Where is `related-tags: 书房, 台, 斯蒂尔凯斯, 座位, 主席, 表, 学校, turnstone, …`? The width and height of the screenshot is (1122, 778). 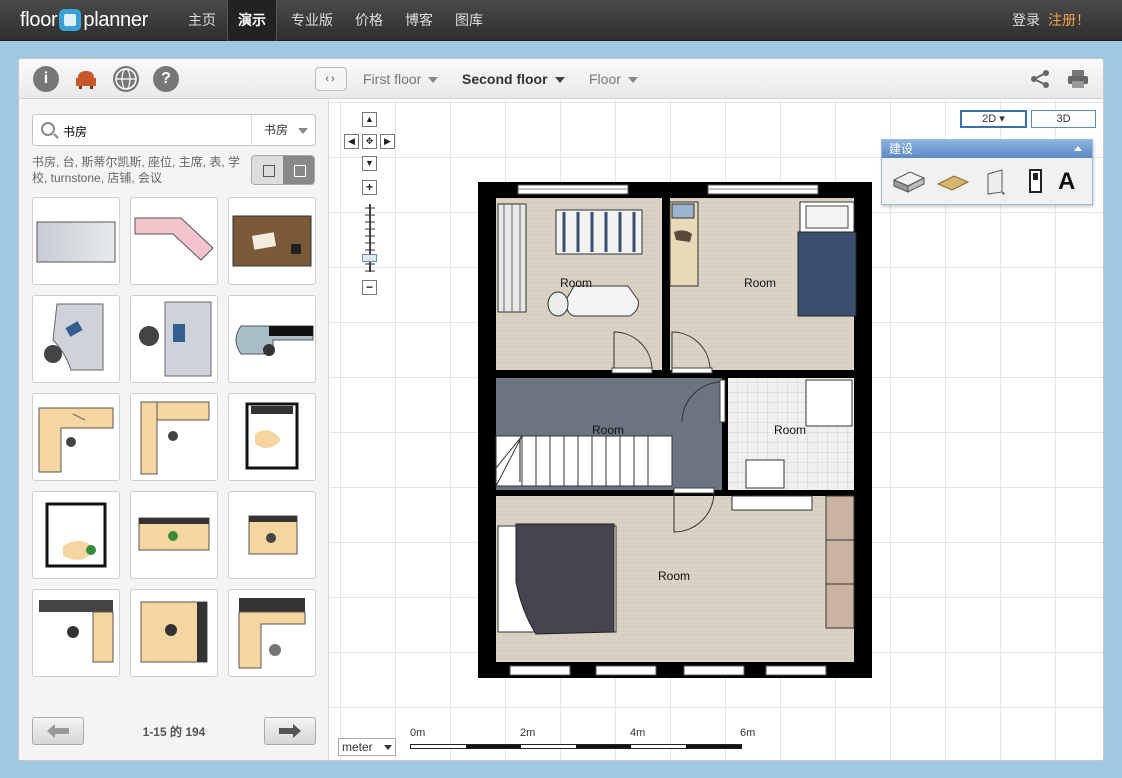
related-tags: 书房, 台, 斯蒂尔凯斯, 座位, 主席, 表, 学校, turnstone, … is located at coordinates (137, 170).